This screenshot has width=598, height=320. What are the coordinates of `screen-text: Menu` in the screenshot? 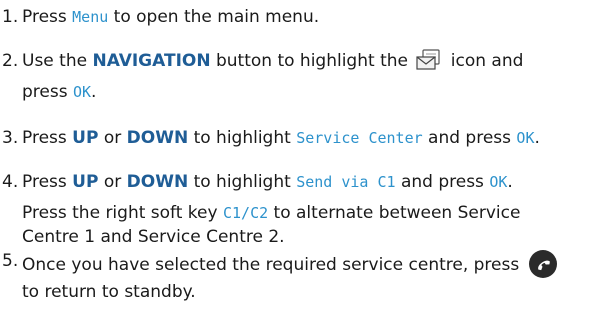 It's located at (90, 17).